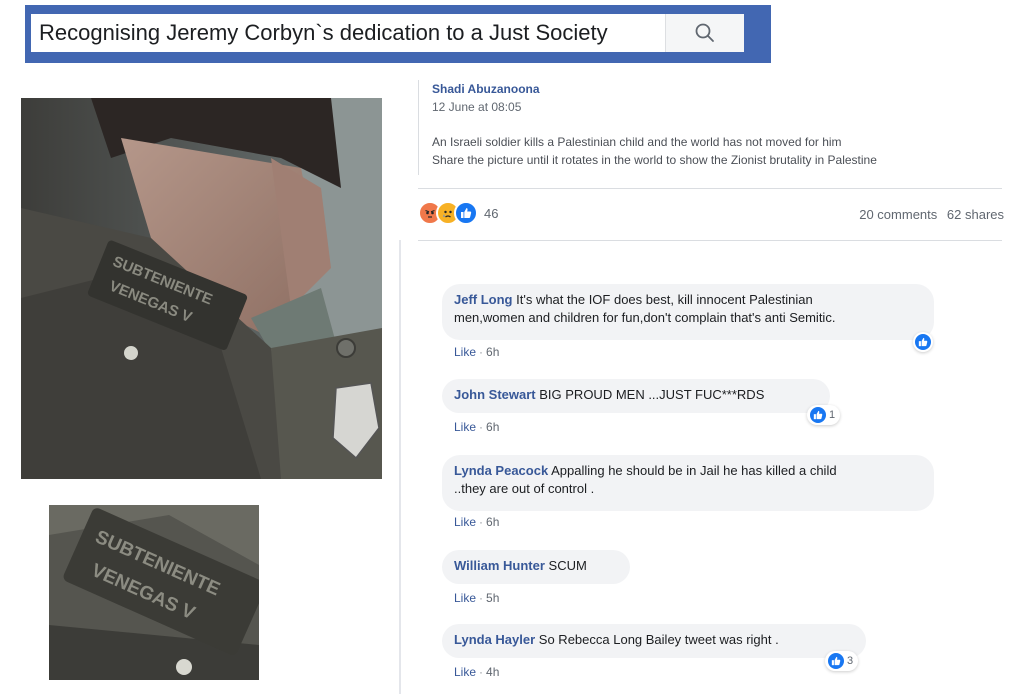 This screenshot has height=694, width=1024. I want to click on comment-like-badge: 1, so click(824, 415).